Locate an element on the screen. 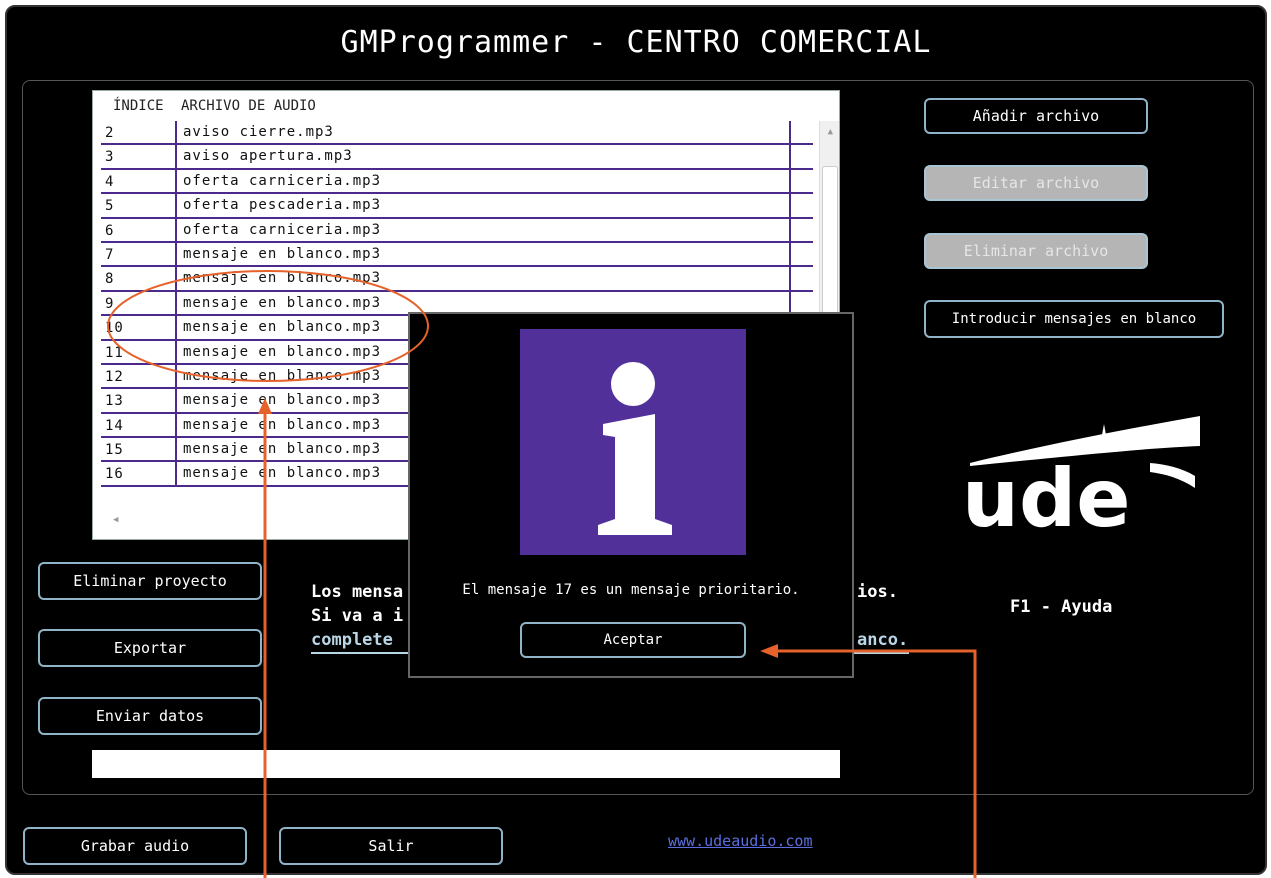 The image size is (1271, 878). help-label: F1 - Ayuda is located at coordinates (1061, 607).